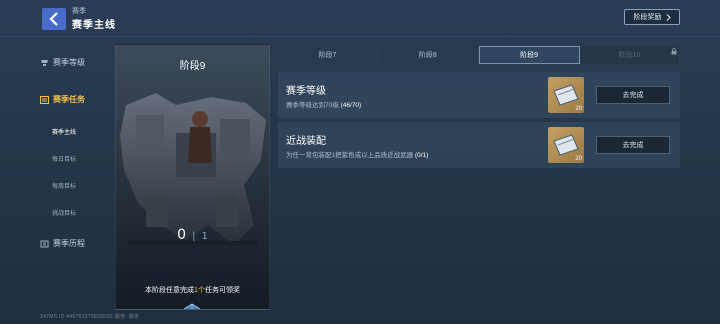 The width and height of the screenshot is (720, 324). What do you see at coordinates (192, 235) in the screenshot?
I see `stage-progress: 0 | 1` at bounding box center [192, 235].